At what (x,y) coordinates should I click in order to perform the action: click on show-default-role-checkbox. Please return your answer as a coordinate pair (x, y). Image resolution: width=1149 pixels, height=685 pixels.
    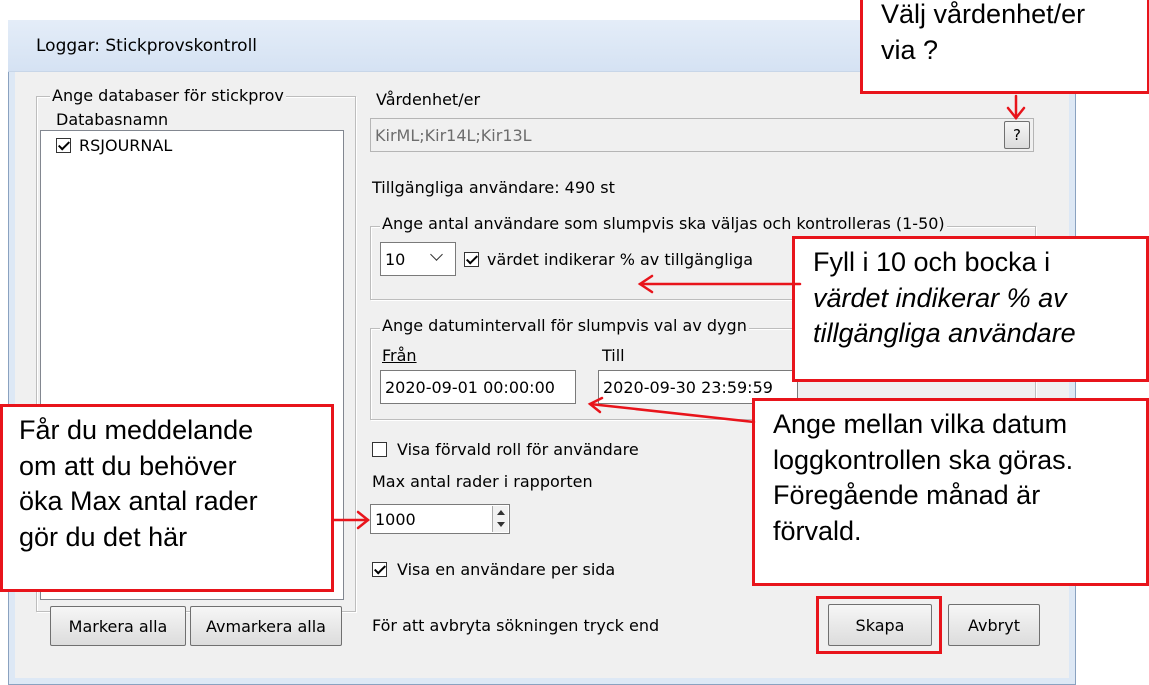
    Looking at the image, I should click on (379, 449).